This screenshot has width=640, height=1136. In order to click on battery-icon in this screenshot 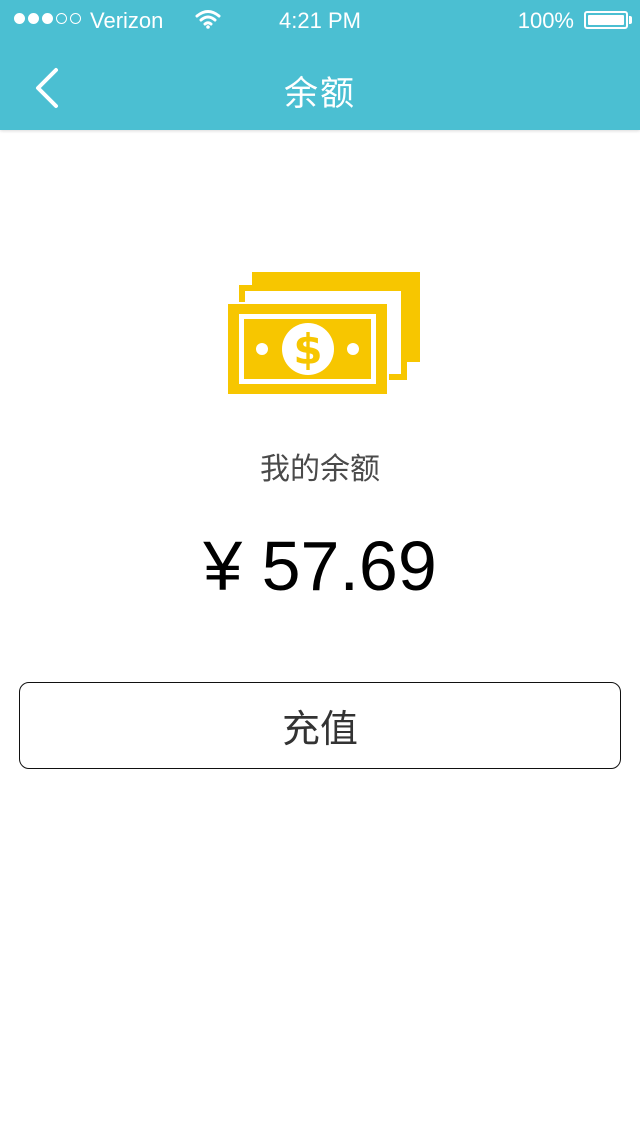, I will do `click(606, 20)`.